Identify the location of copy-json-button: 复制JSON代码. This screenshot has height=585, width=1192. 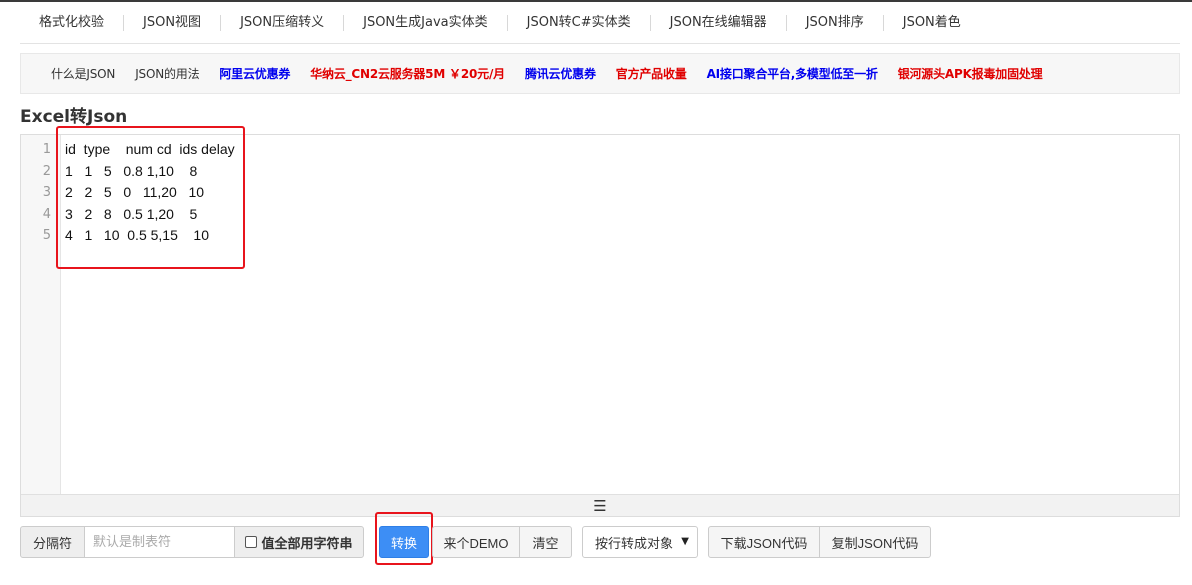
(875, 542).